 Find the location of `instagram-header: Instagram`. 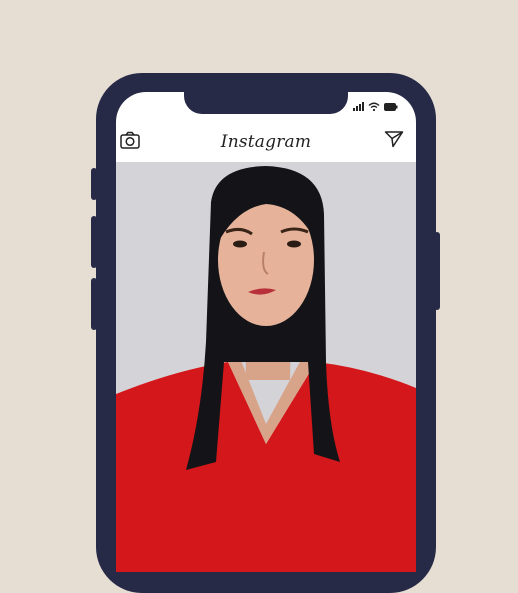

instagram-header: Instagram is located at coordinates (266, 142).